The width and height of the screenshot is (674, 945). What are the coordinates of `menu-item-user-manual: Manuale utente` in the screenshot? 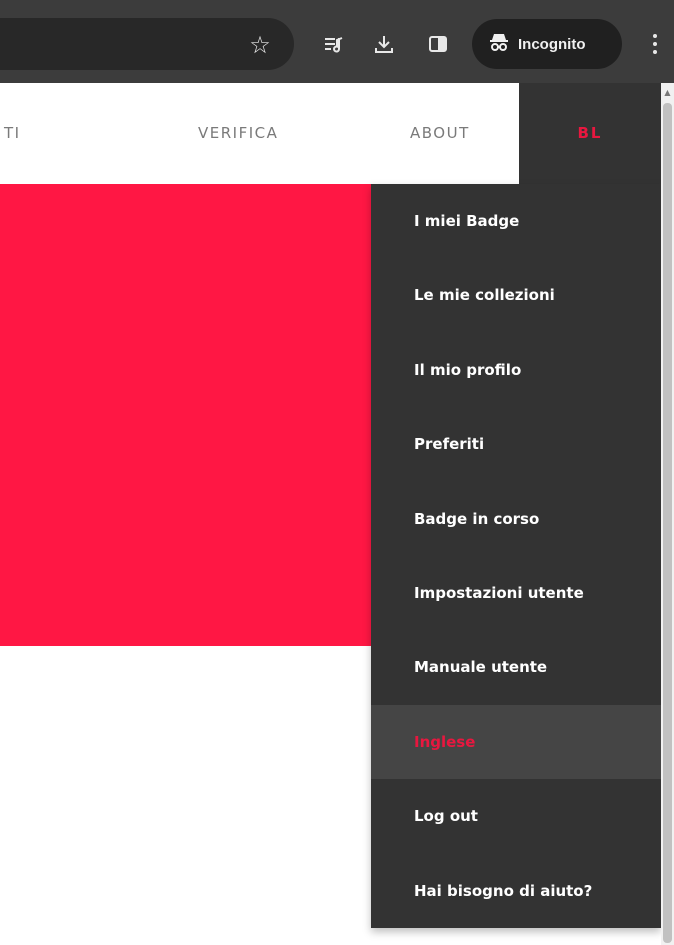 It's located at (516, 667).